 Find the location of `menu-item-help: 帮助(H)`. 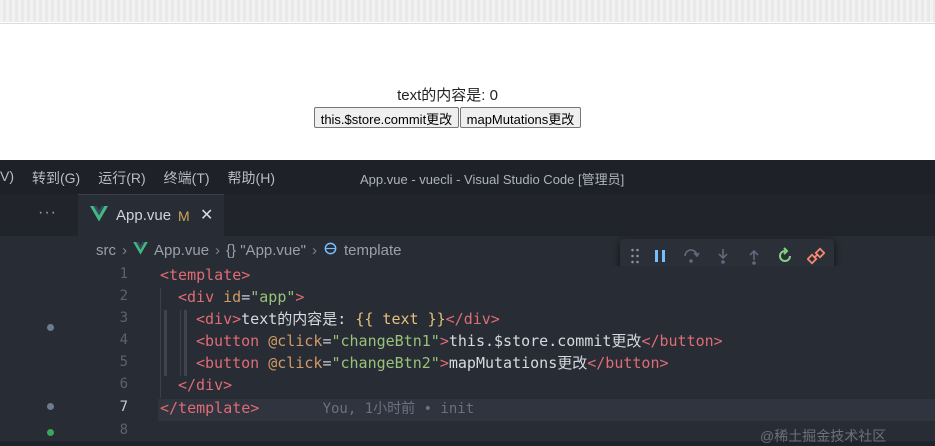

menu-item-help: 帮助(H) is located at coordinates (251, 178).